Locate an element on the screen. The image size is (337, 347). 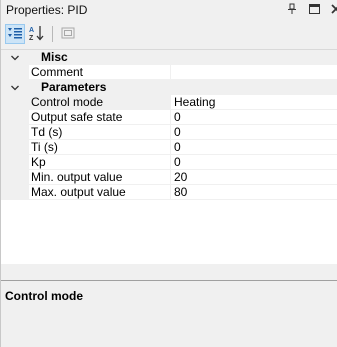
property-row-td: Td (s) 0 is located at coordinates (169, 132).